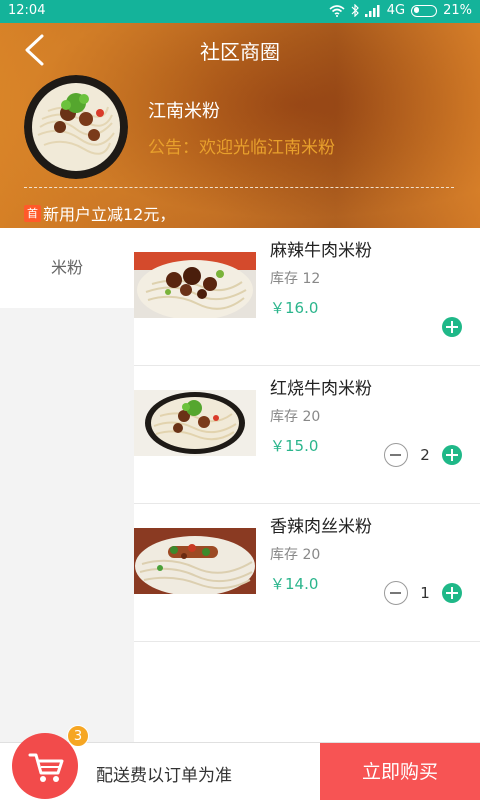  I want to click on quantity-stepper, so click(452, 327).